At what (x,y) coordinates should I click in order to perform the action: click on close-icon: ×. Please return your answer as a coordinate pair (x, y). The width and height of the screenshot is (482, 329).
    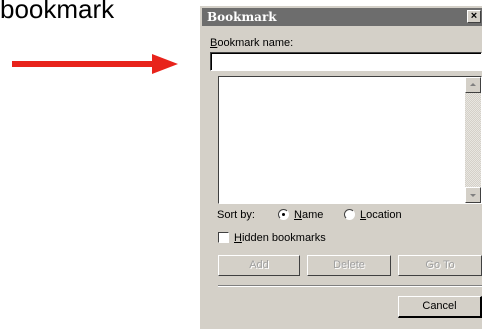
    Looking at the image, I should click on (474, 16).